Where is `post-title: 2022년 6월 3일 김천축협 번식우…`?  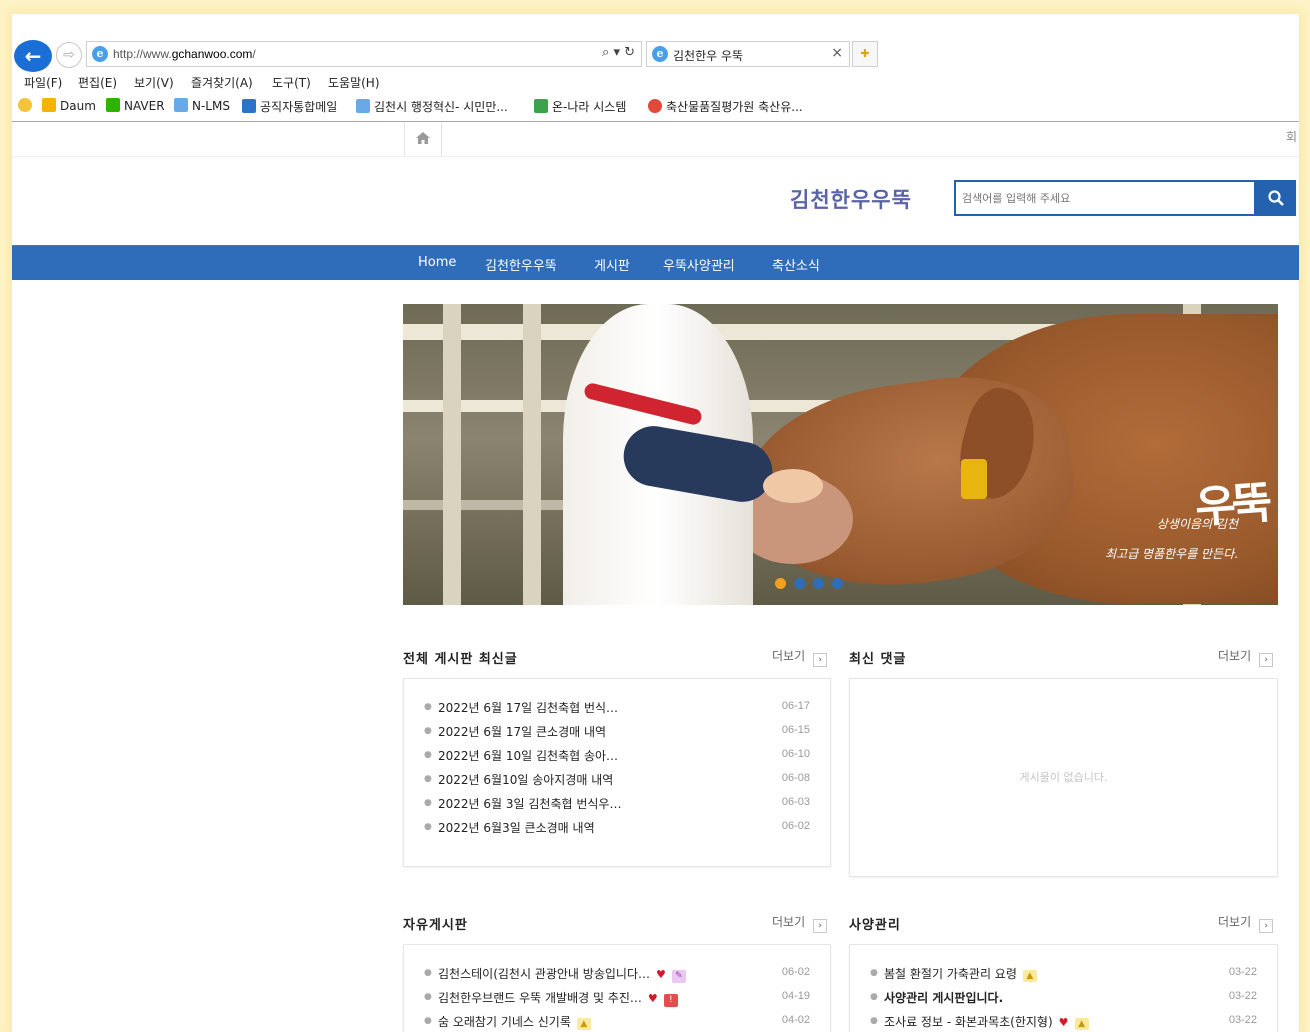
post-title: 2022년 6월 3일 김천축협 번식우… is located at coordinates (529, 803).